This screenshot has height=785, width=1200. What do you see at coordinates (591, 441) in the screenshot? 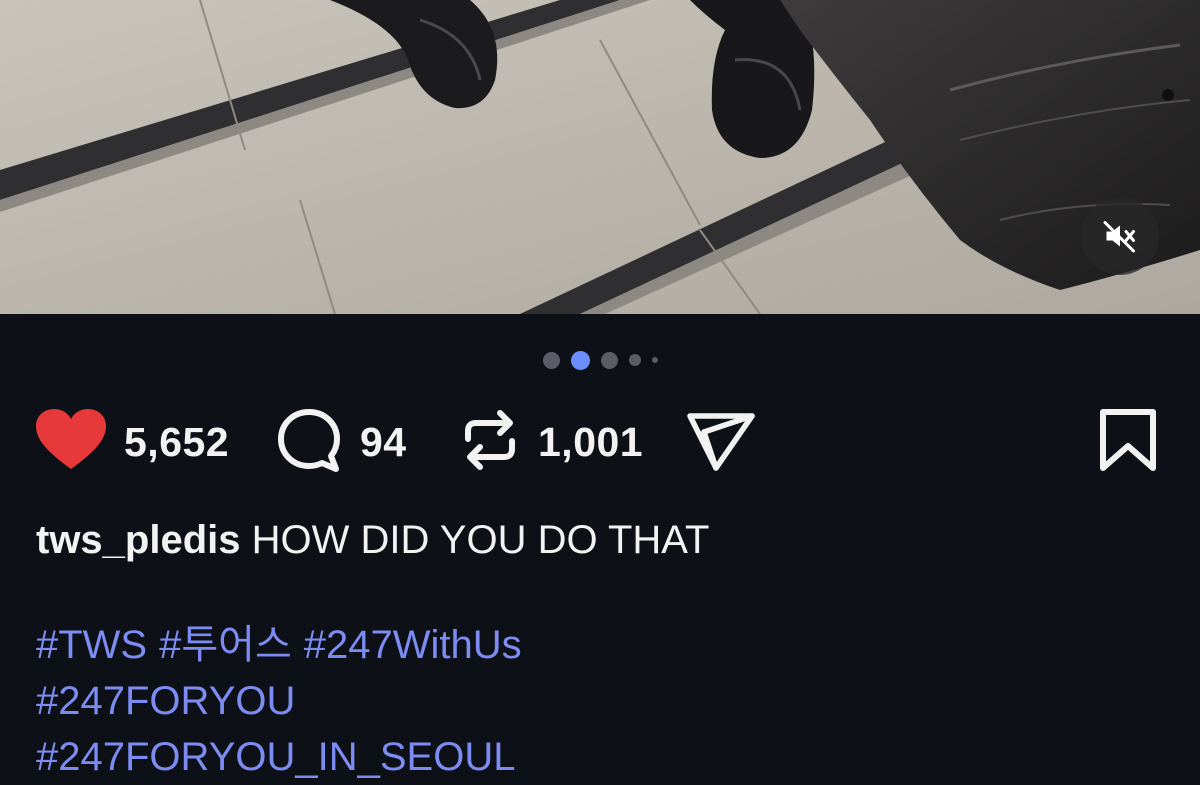
I see `repost-count: 1,001` at bounding box center [591, 441].